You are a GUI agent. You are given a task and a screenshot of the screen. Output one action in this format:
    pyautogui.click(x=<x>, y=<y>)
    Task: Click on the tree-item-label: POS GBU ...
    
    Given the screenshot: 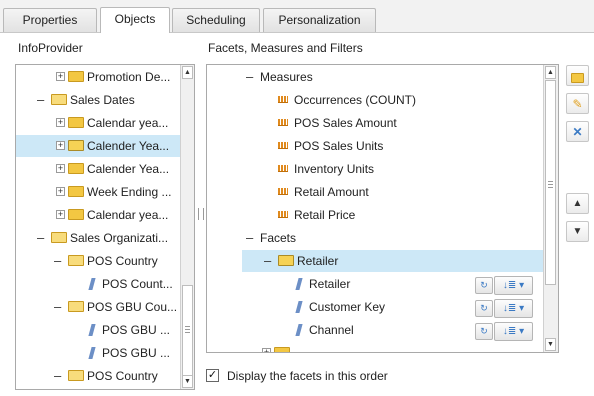 What is the action you would take?
    pyautogui.click(x=136, y=330)
    